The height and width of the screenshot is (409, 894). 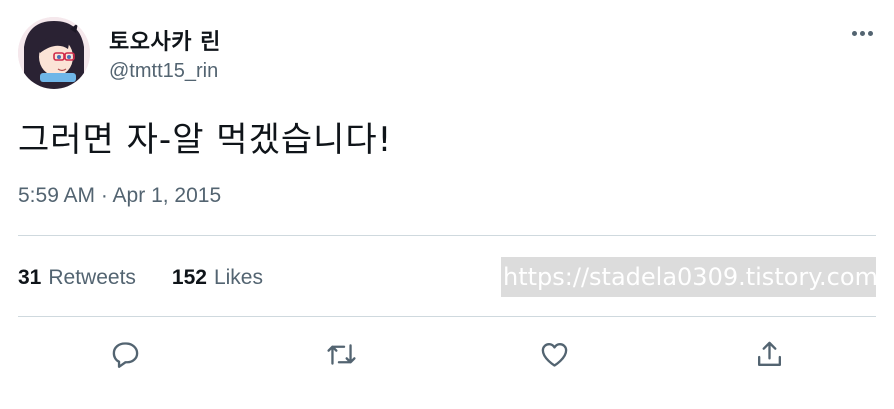 I want to click on tweet-actions, so click(x=447, y=354).